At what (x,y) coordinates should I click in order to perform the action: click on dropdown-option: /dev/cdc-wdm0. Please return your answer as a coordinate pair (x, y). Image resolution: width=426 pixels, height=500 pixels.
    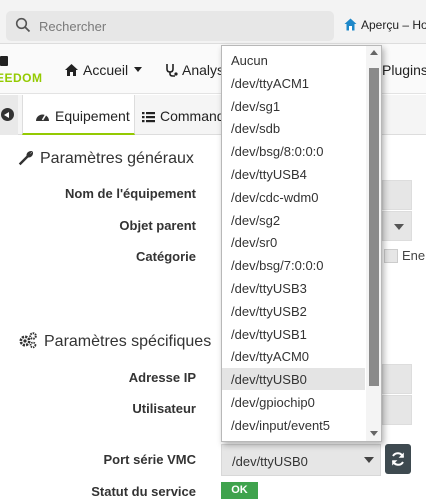
    Looking at the image, I should click on (293, 197).